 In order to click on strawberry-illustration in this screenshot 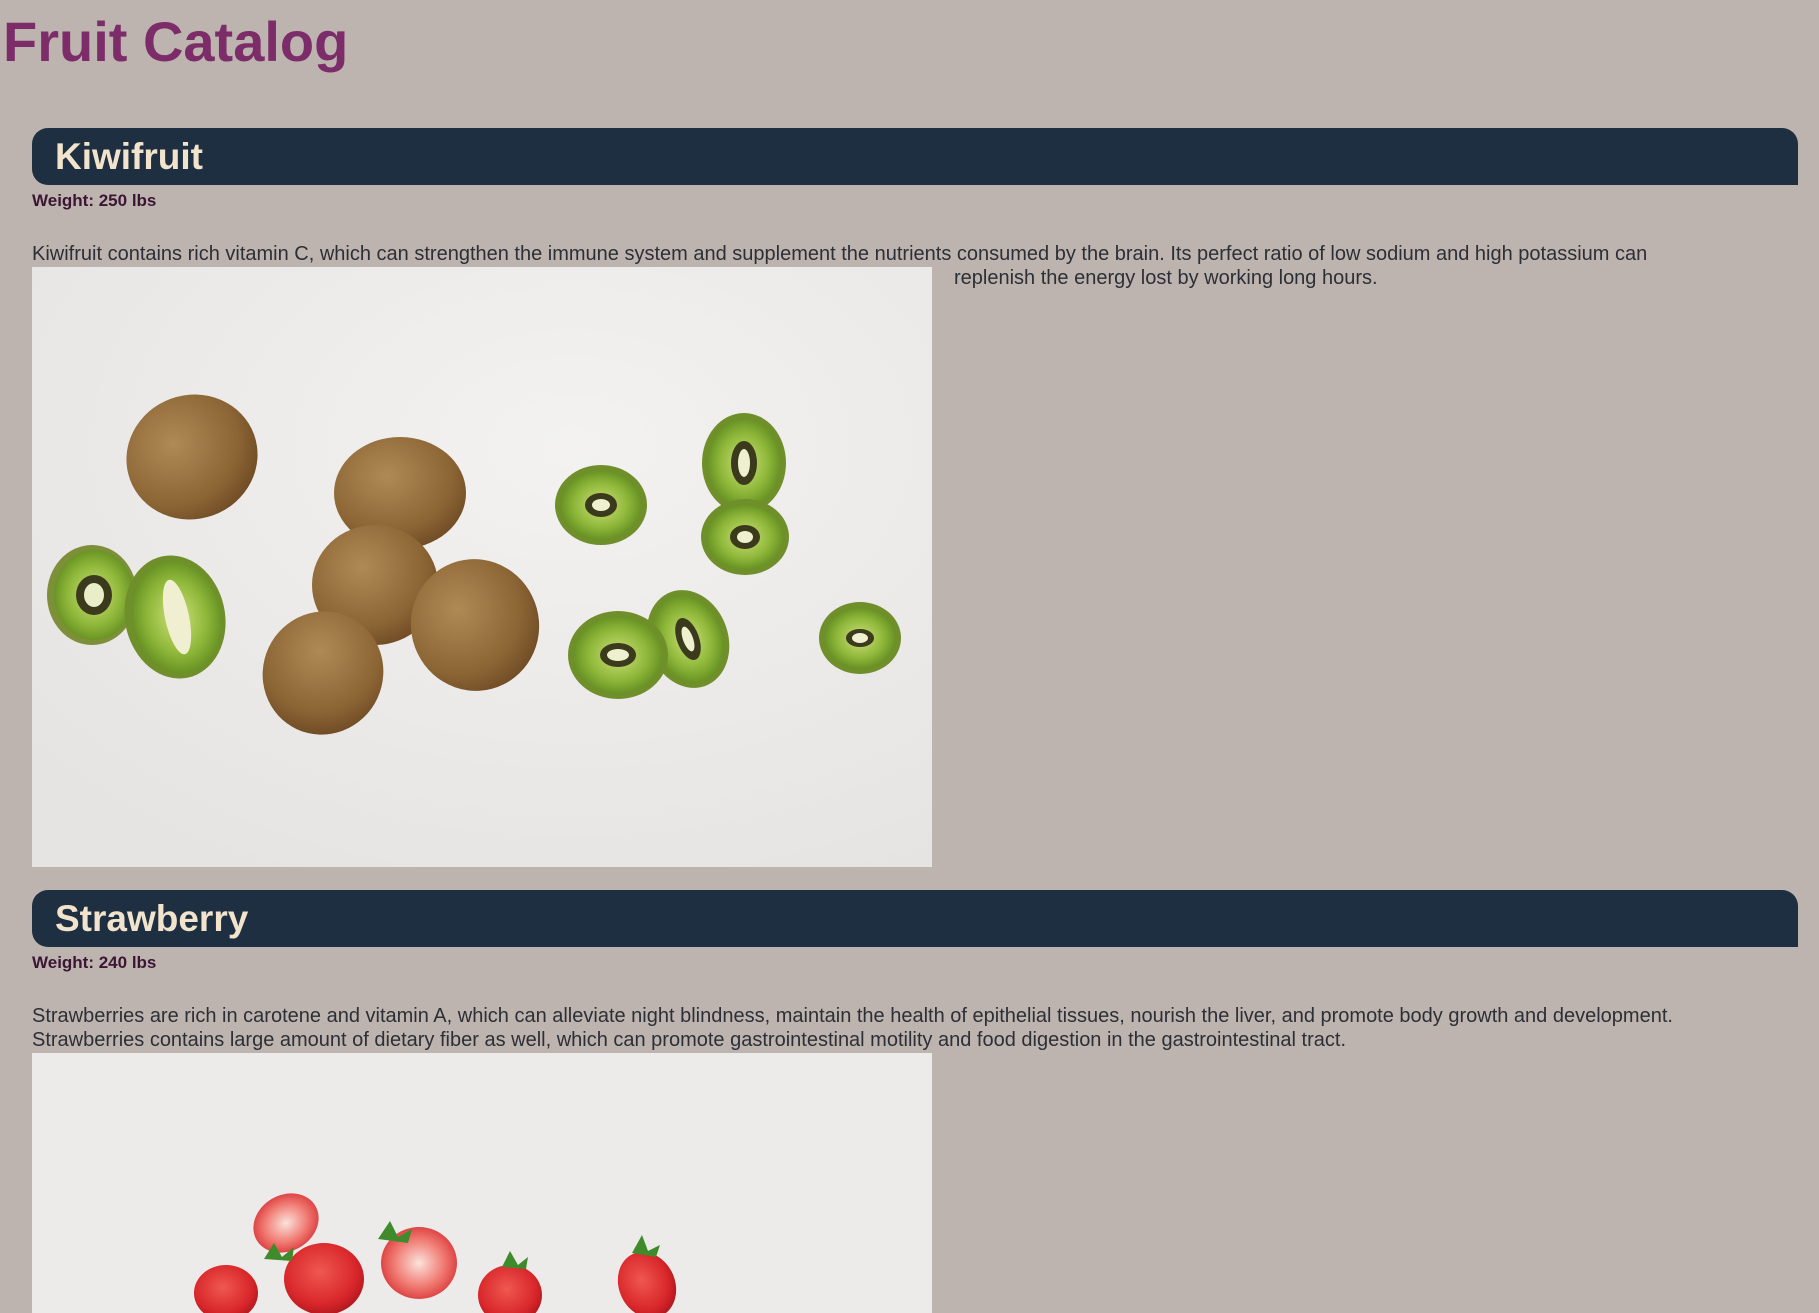, I will do `click(482, 1183)`.